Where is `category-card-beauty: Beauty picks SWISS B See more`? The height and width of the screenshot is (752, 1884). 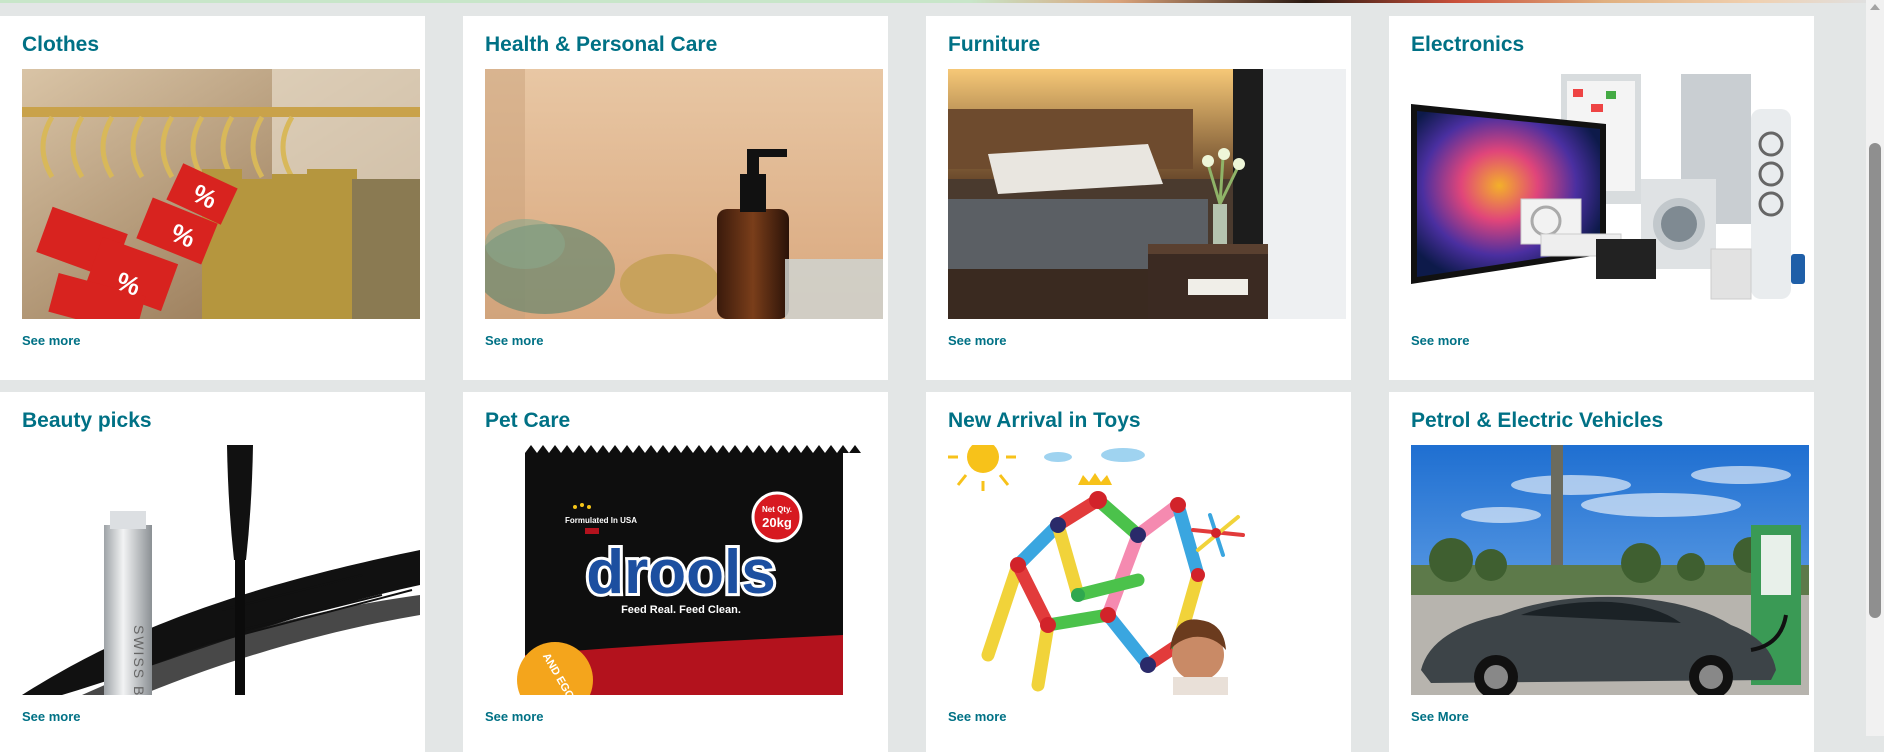
category-card-beauty: Beauty picks SWISS B See more is located at coordinates (212, 572).